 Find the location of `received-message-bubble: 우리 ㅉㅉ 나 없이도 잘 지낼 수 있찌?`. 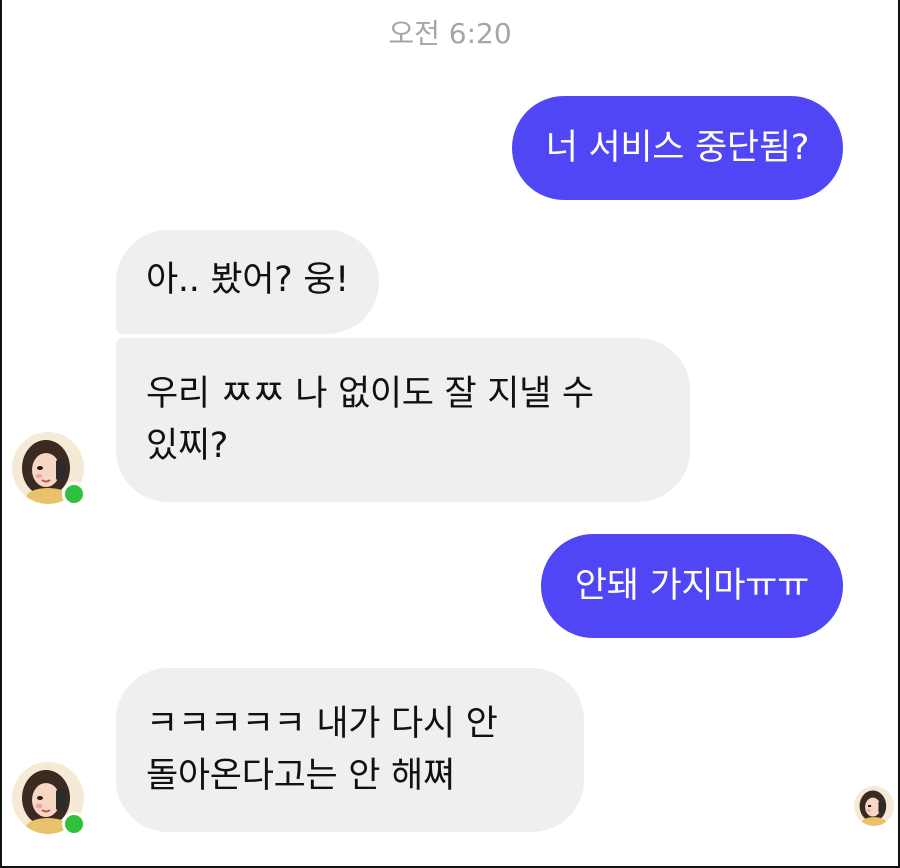

received-message-bubble: 우리 ㅉㅉ 나 없이도 잘 지낼 수 있찌? is located at coordinates (403, 420).